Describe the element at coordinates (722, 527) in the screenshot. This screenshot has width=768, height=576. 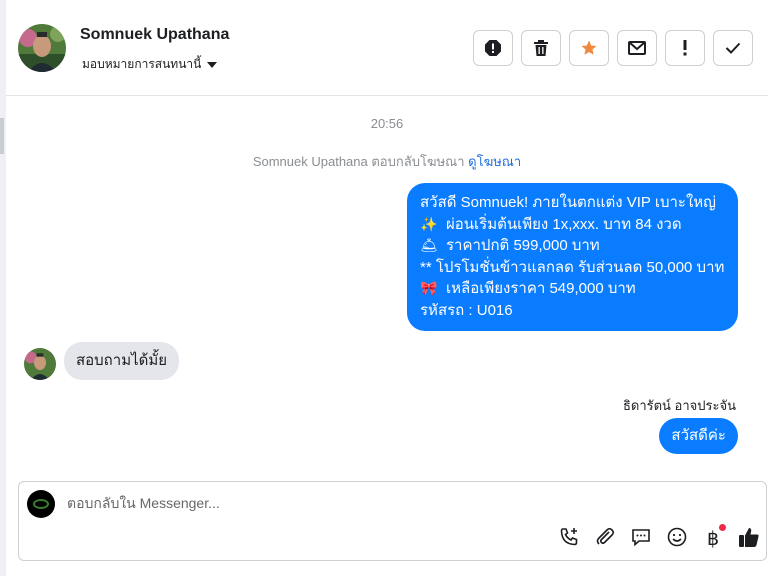
I see `notification-dot` at that location.